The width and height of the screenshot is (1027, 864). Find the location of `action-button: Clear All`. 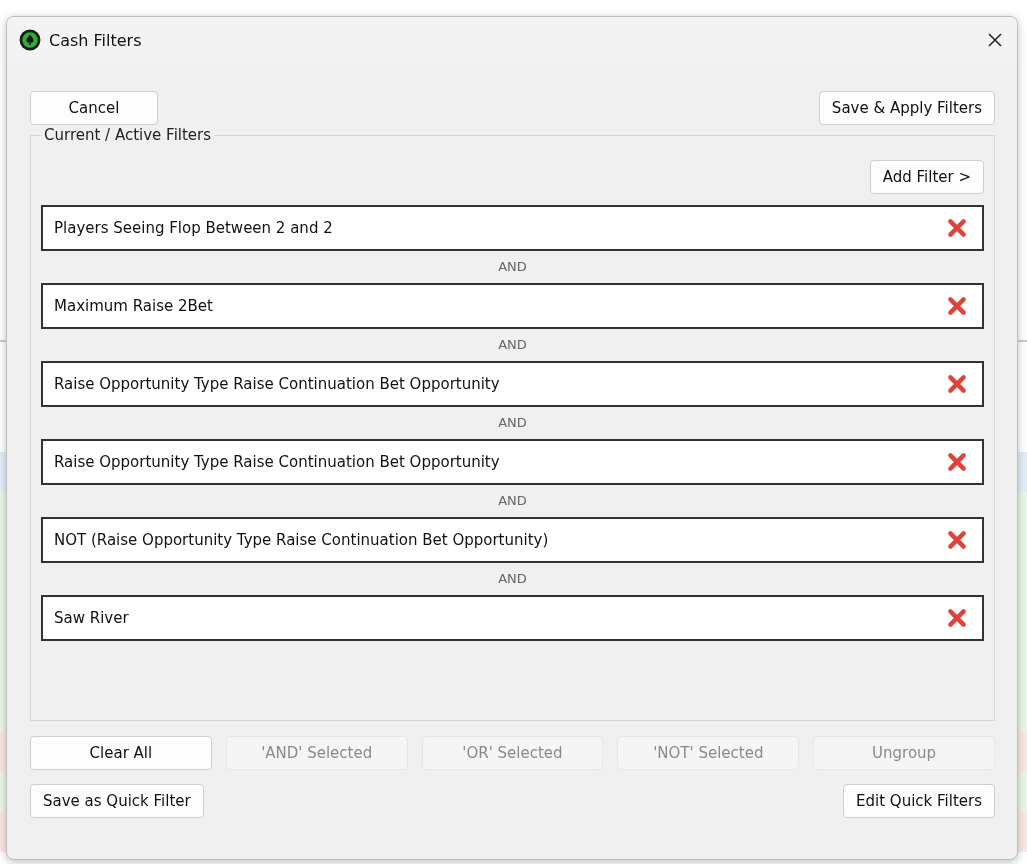

action-button: Clear All is located at coordinates (121, 753).